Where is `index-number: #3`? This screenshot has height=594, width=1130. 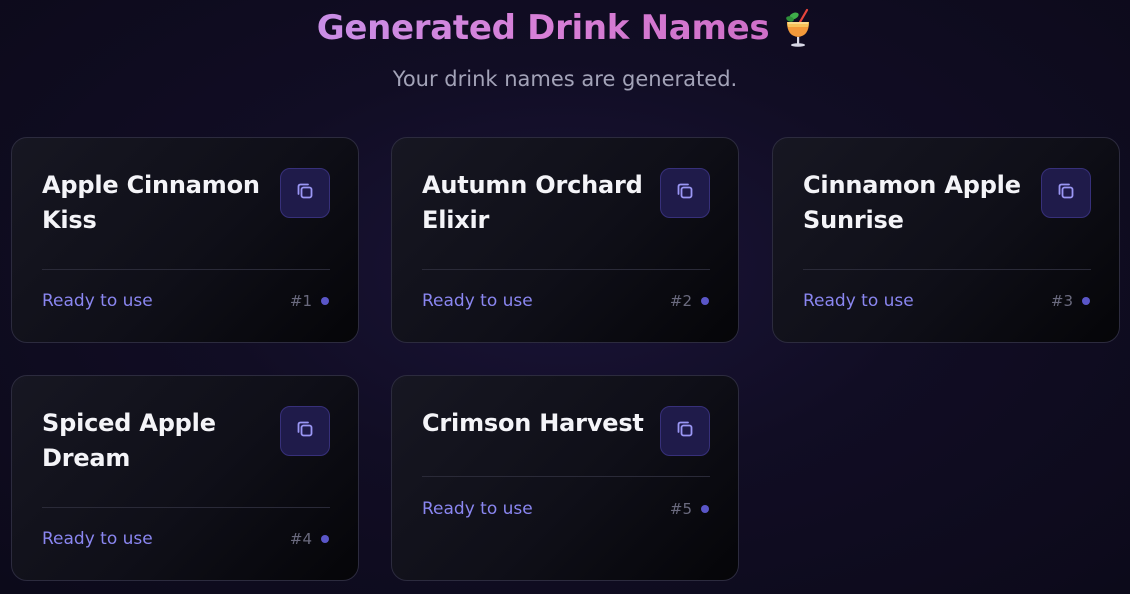
index-number: #3 is located at coordinates (1061, 301).